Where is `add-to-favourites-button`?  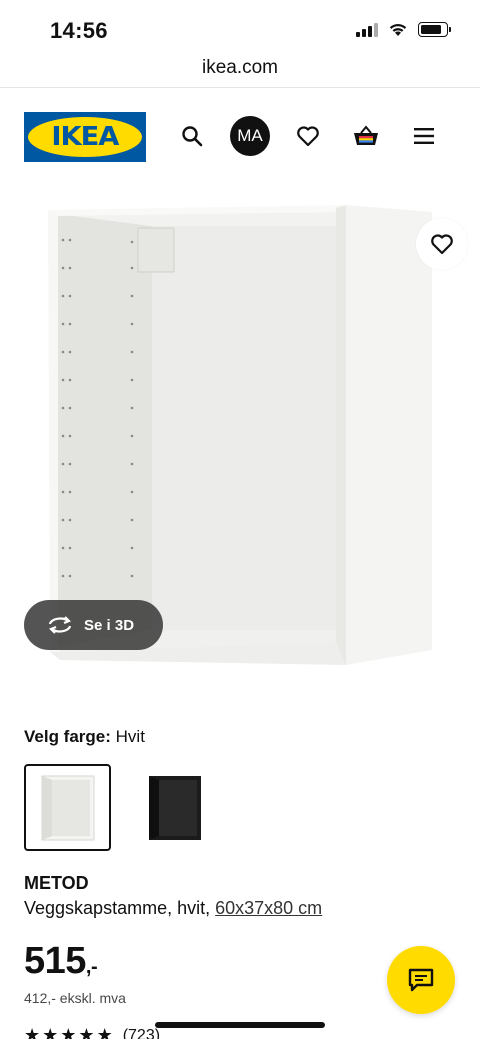
add-to-favourites-button is located at coordinates (442, 244).